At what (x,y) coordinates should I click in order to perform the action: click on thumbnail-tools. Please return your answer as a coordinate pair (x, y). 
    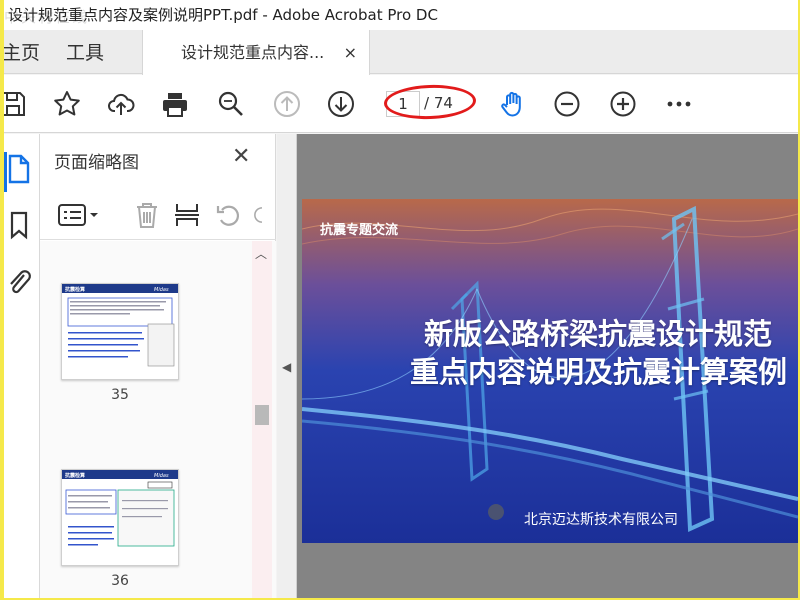
    Looking at the image, I should click on (158, 215).